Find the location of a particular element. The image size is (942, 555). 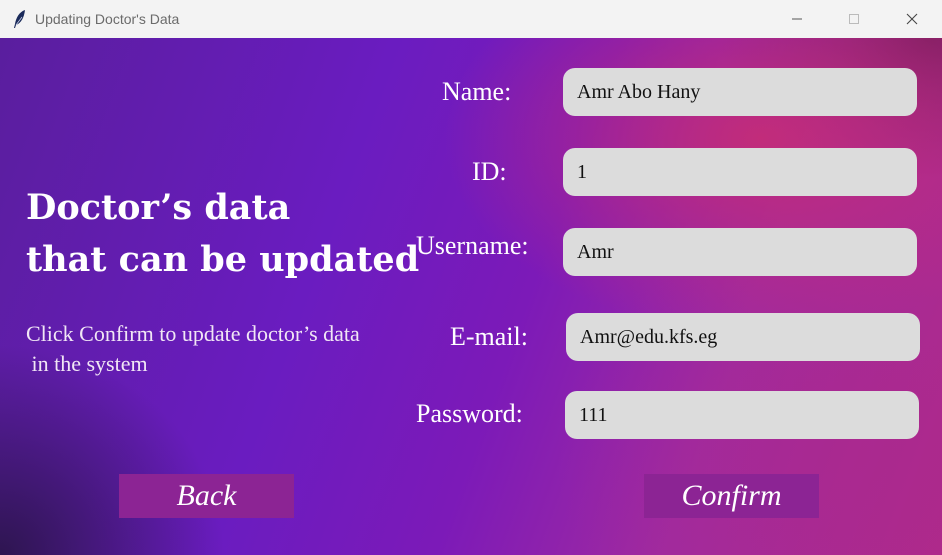

page-heading: Doctor’s data that can be updated is located at coordinates (222, 234).